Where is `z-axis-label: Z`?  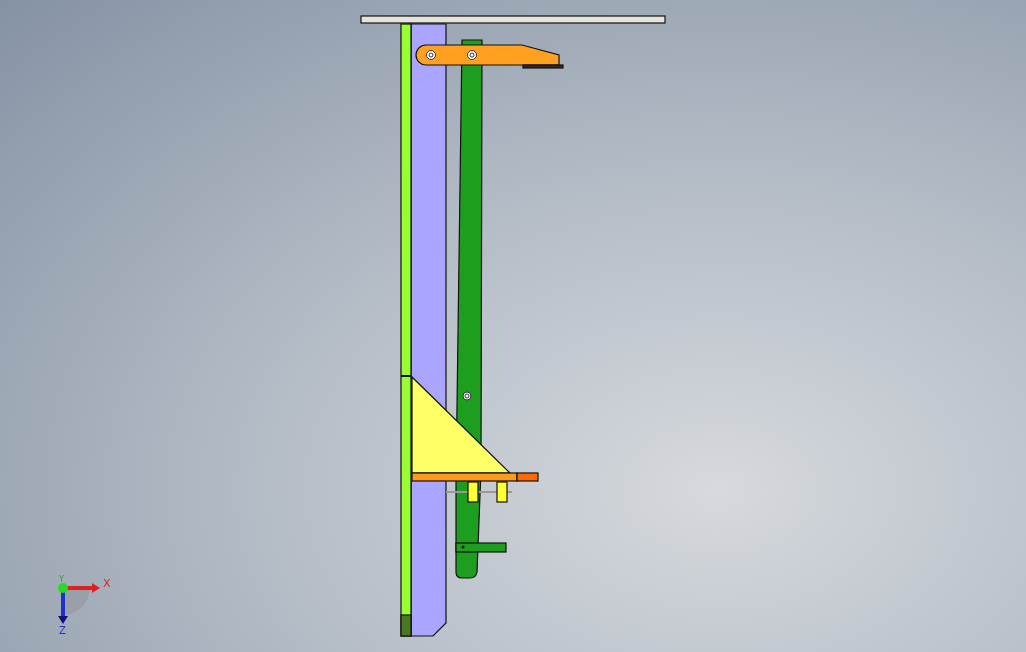
z-axis-label: Z is located at coordinates (62, 630).